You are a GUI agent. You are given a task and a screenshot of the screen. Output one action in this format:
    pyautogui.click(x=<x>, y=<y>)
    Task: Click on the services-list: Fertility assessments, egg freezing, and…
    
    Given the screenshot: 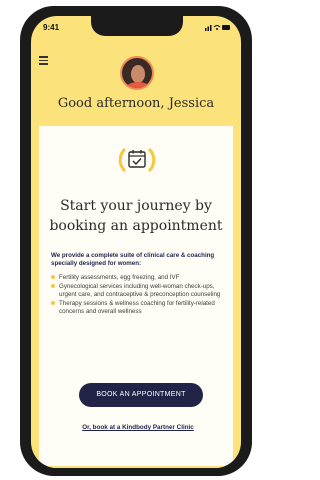 What is the action you would take?
    pyautogui.click(x=140, y=295)
    